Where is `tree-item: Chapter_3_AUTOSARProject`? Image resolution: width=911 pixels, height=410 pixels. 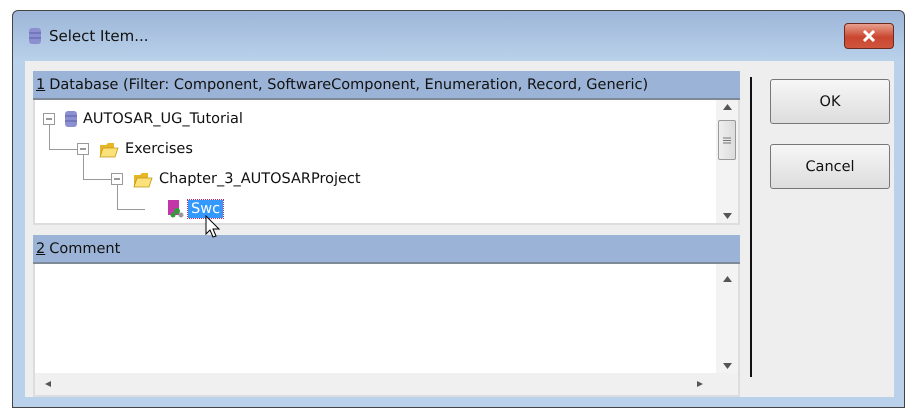 tree-item: Chapter_3_AUTOSARProject is located at coordinates (260, 179).